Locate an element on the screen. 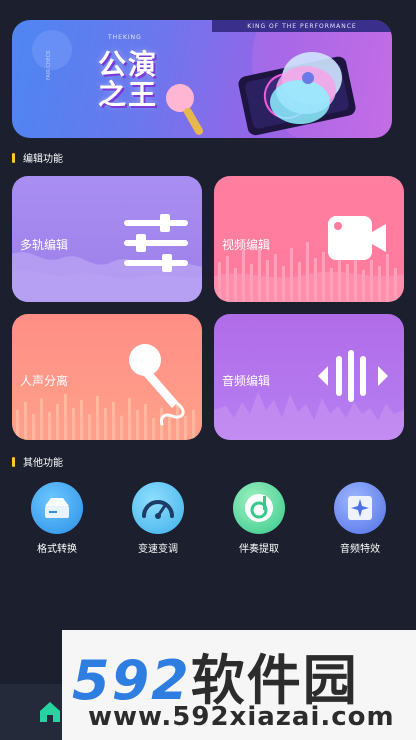 Image resolution: width=416 pixels, height=740 pixels. section-title-other: 其他功能 is located at coordinates (37, 461).